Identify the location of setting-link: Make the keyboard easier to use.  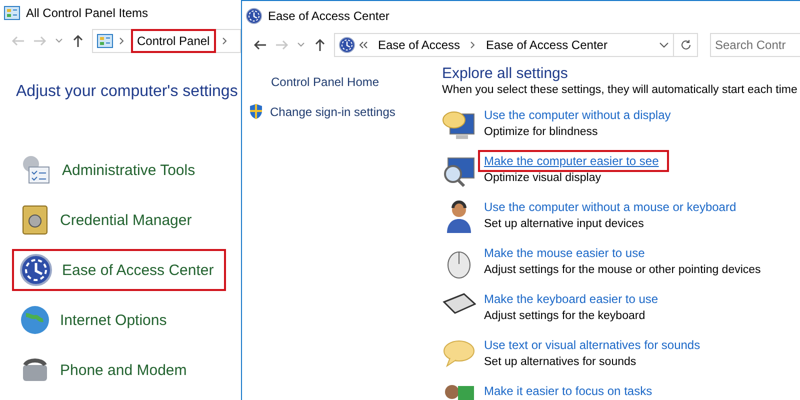
(571, 299).